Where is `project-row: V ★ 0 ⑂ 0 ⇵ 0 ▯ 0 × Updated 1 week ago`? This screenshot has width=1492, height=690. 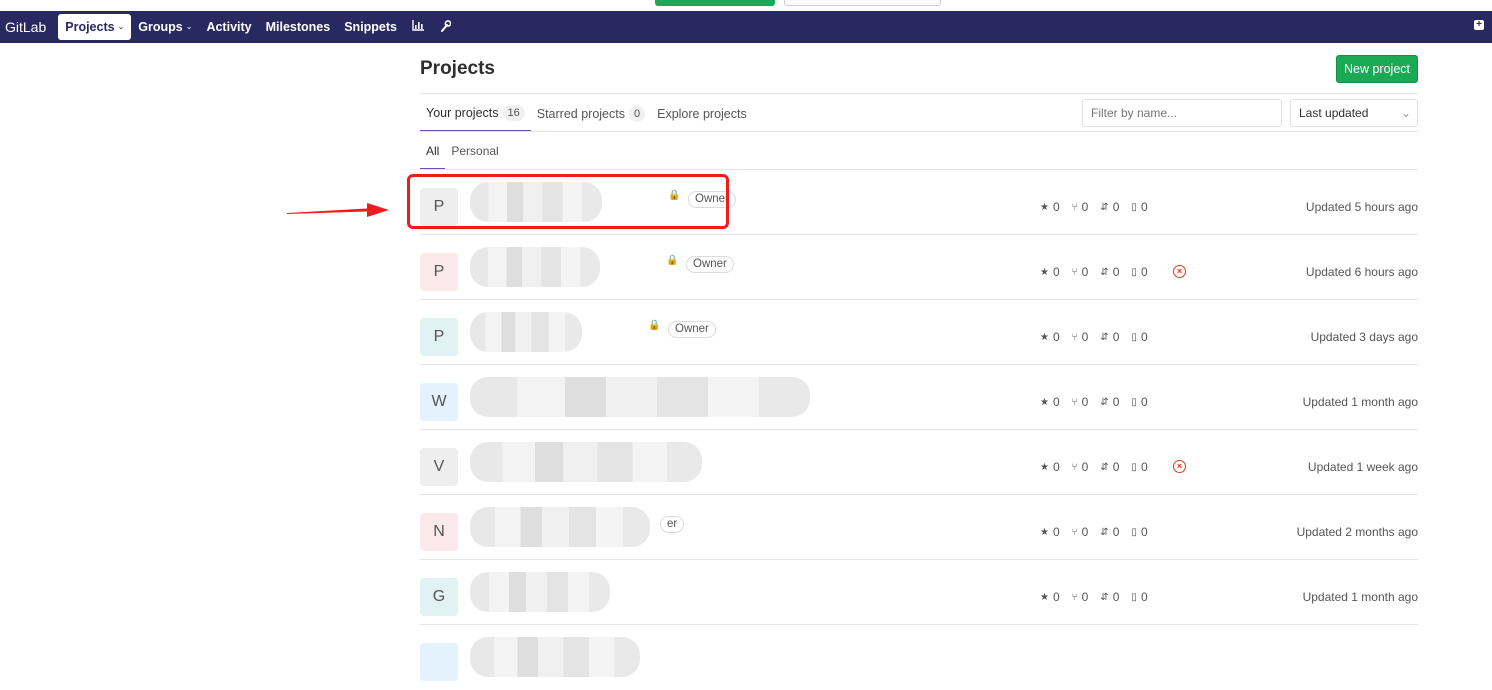 project-row: V ★ 0 ⑂ 0 ⇵ 0 ▯ 0 × Updated 1 week ago is located at coordinates (919, 462).